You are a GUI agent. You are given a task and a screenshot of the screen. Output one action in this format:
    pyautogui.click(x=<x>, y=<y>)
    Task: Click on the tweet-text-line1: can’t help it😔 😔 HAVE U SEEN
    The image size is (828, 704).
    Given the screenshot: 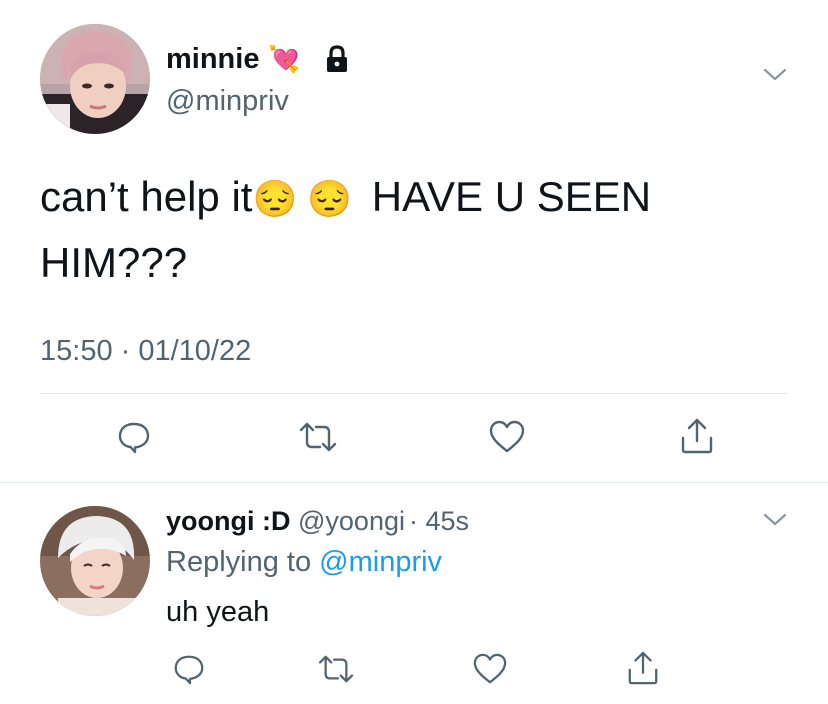 What is the action you would take?
    pyautogui.click(x=345, y=198)
    